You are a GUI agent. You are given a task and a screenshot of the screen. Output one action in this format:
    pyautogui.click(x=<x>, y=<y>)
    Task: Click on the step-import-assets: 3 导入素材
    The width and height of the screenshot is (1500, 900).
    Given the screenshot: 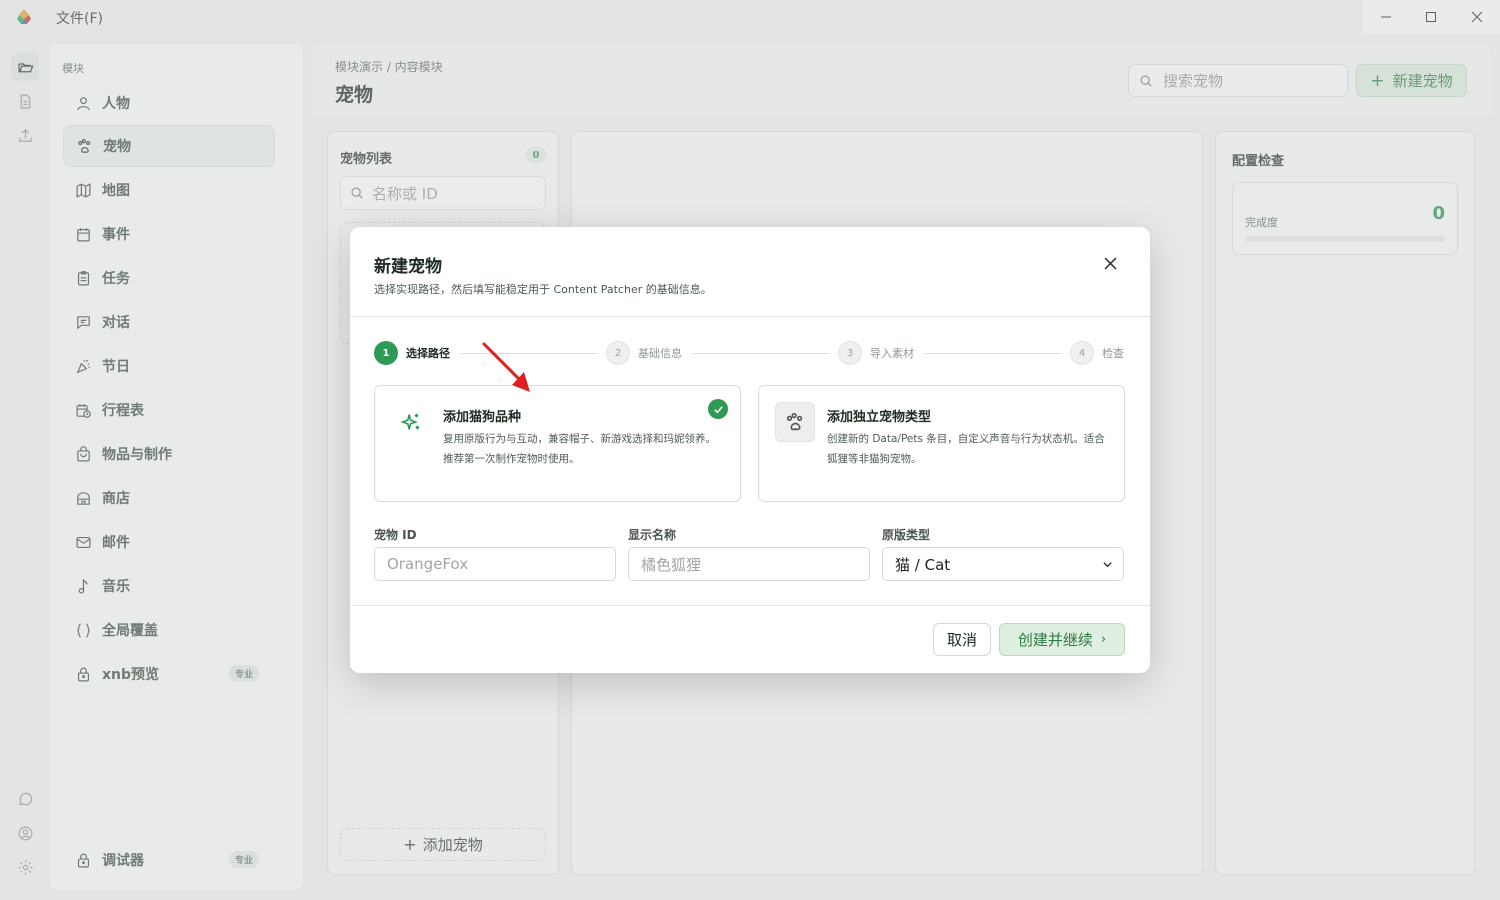 What is the action you would take?
    pyautogui.click(x=876, y=353)
    